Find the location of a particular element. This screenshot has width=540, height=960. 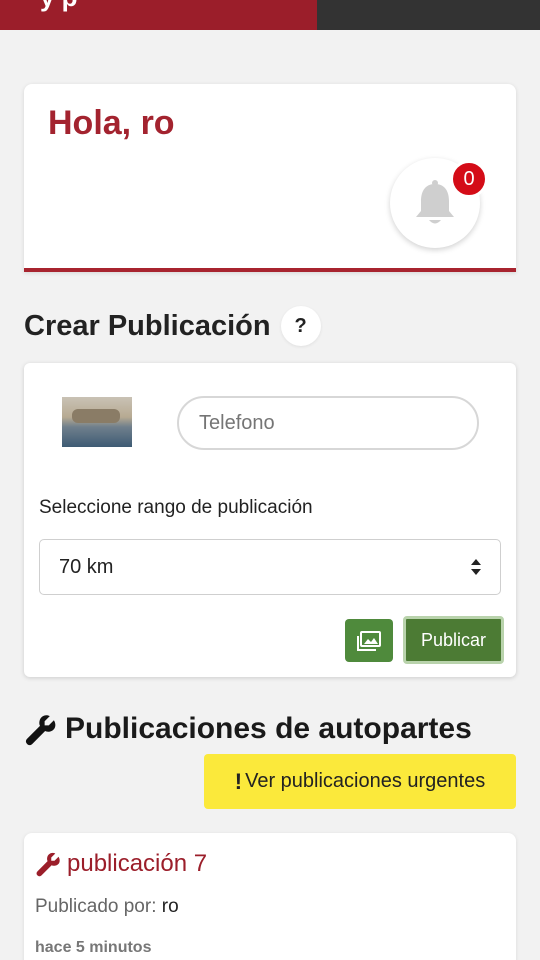

add-image-button is located at coordinates (369, 640).